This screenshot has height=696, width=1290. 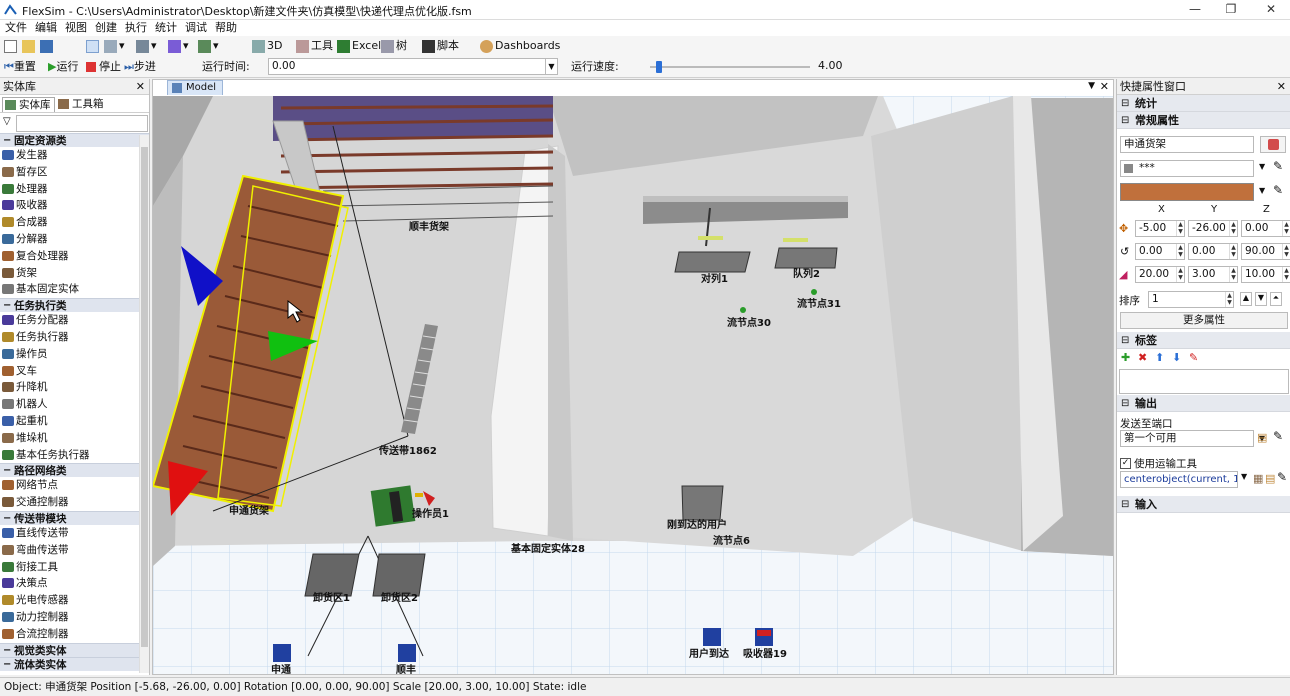 What do you see at coordinates (74, 404) in the screenshot?
I see `library-item: 机器人` at bounding box center [74, 404].